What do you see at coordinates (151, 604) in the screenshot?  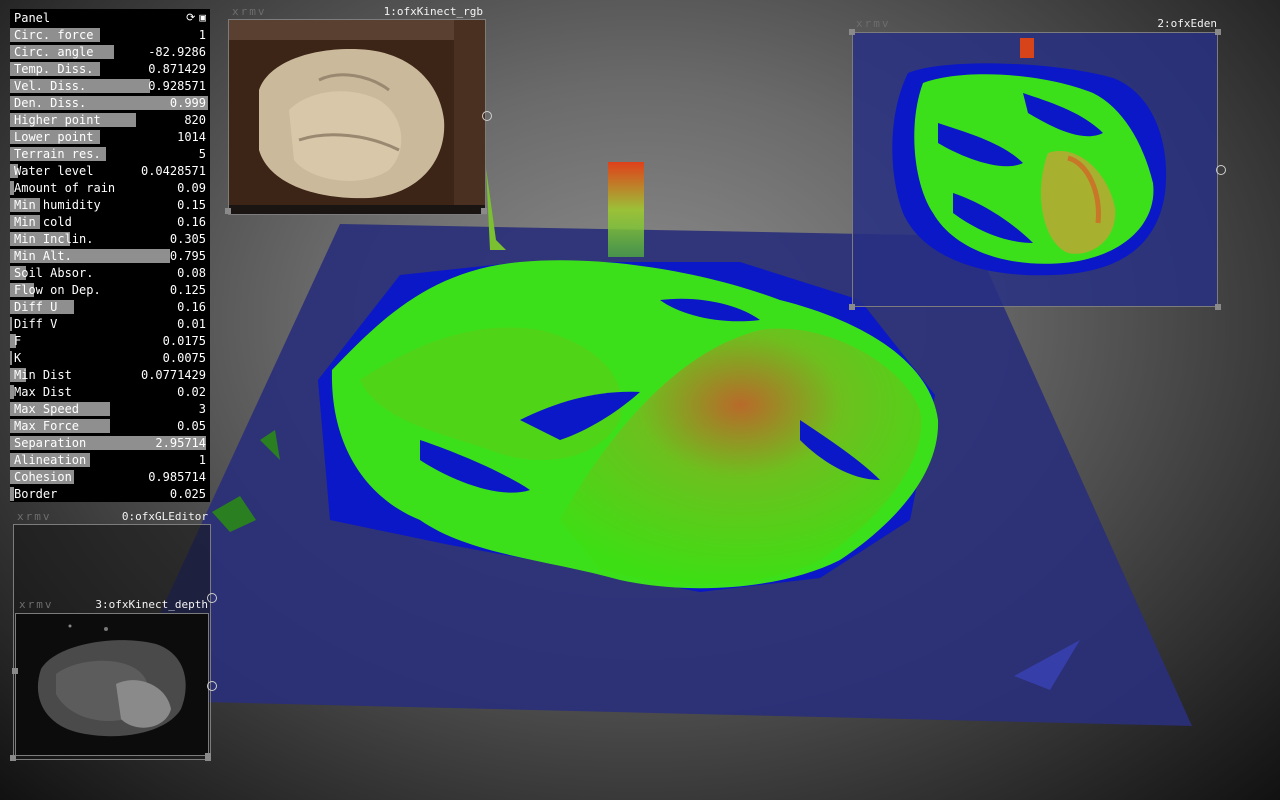 I see `window-title: 3:ofxKinect_depth` at bounding box center [151, 604].